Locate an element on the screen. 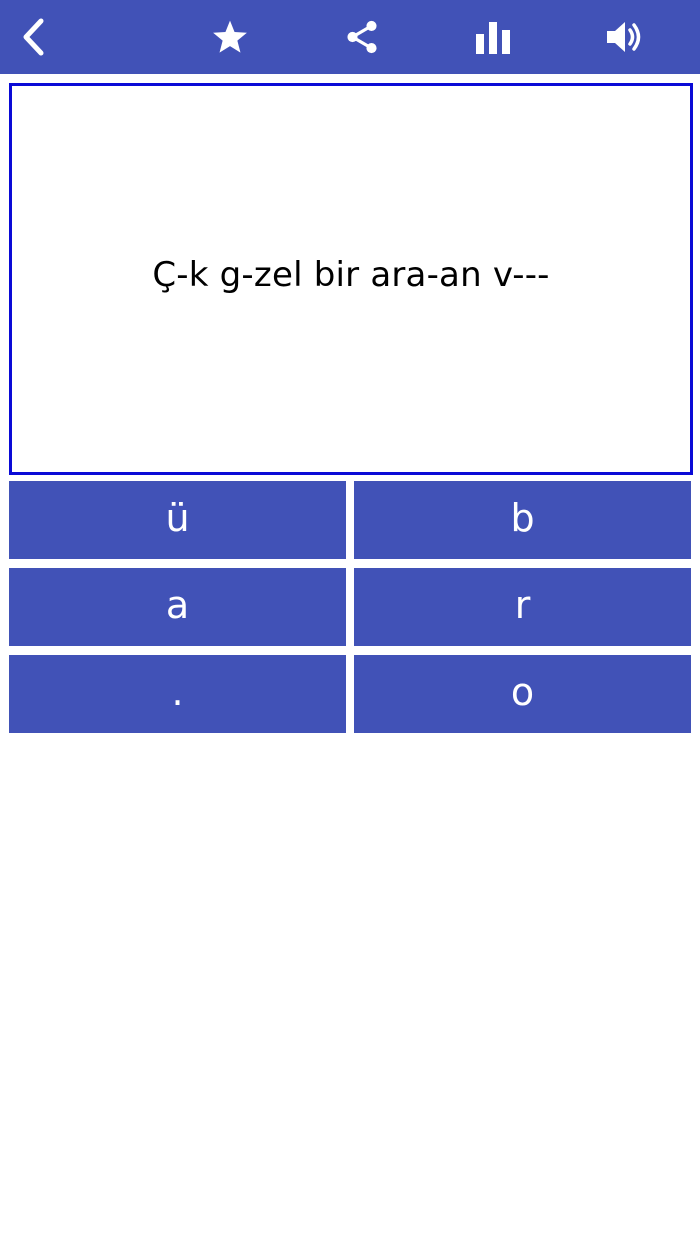 The image size is (700, 1244). back-button is located at coordinates (34, 37).